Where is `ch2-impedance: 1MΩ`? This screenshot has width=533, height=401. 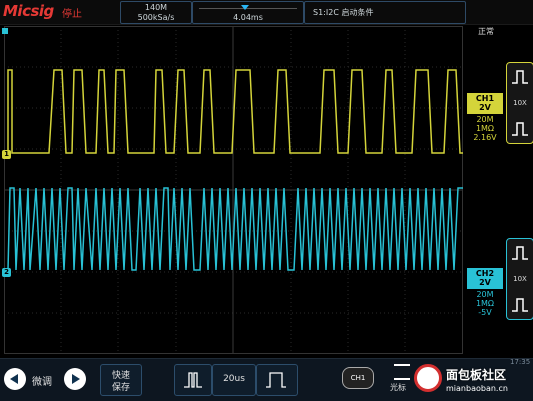 ch2-impedance: 1MΩ is located at coordinates (485, 303).